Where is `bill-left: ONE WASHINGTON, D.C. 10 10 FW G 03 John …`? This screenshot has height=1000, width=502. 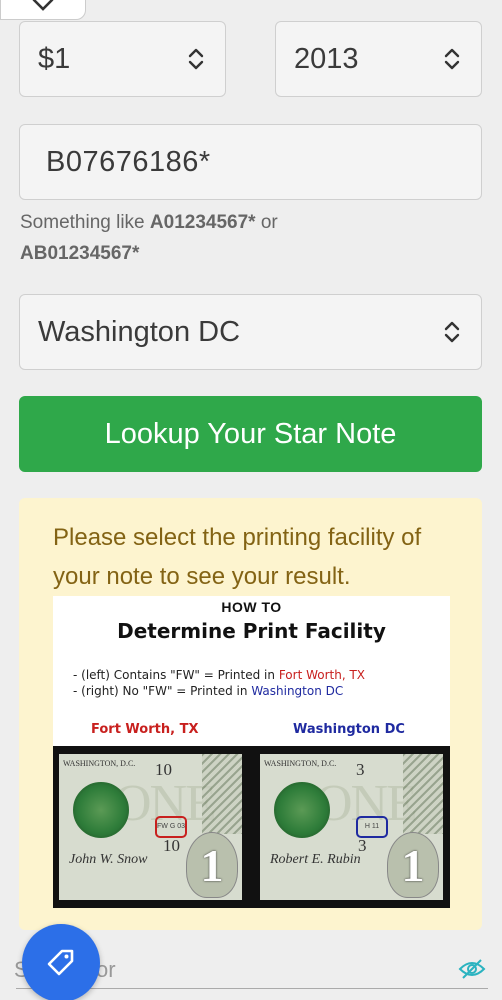
bill-left: ONE WASHINGTON, D.C. 10 10 FW G 03 John … is located at coordinates (150, 827).